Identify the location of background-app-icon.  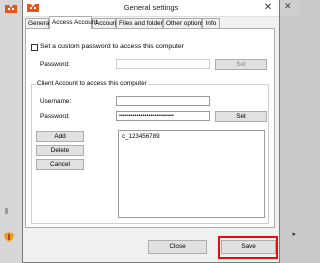
(11, 9).